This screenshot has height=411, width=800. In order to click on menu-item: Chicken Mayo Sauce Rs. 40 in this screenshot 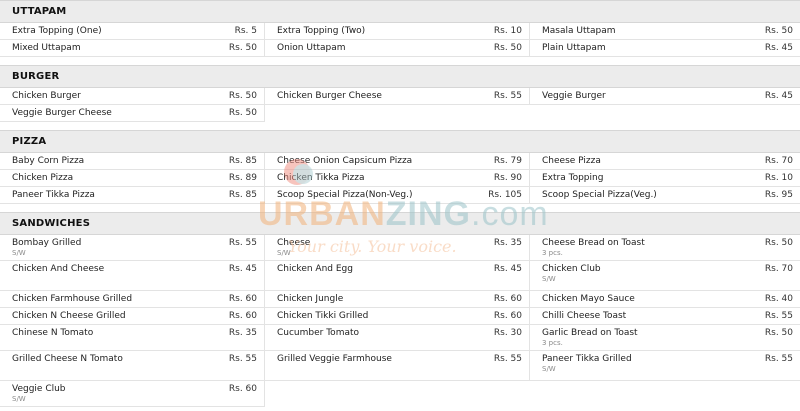, I will do `click(665, 299)`.